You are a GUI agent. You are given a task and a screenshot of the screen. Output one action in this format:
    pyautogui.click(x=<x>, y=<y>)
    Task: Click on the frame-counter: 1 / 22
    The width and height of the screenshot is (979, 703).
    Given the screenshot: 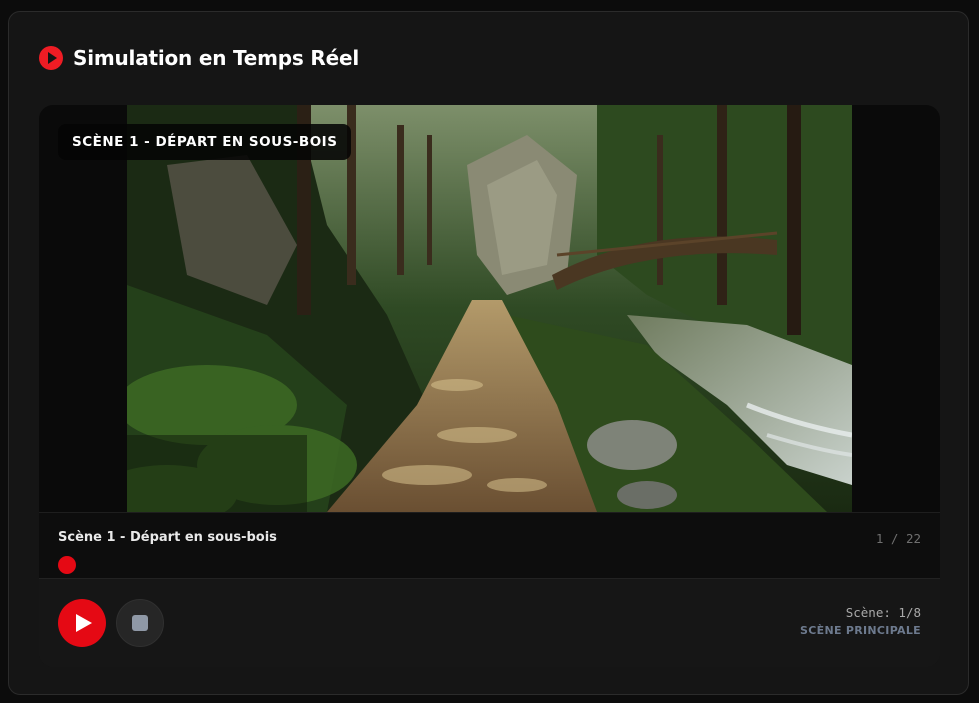 What is the action you would take?
    pyautogui.click(x=898, y=538)
    